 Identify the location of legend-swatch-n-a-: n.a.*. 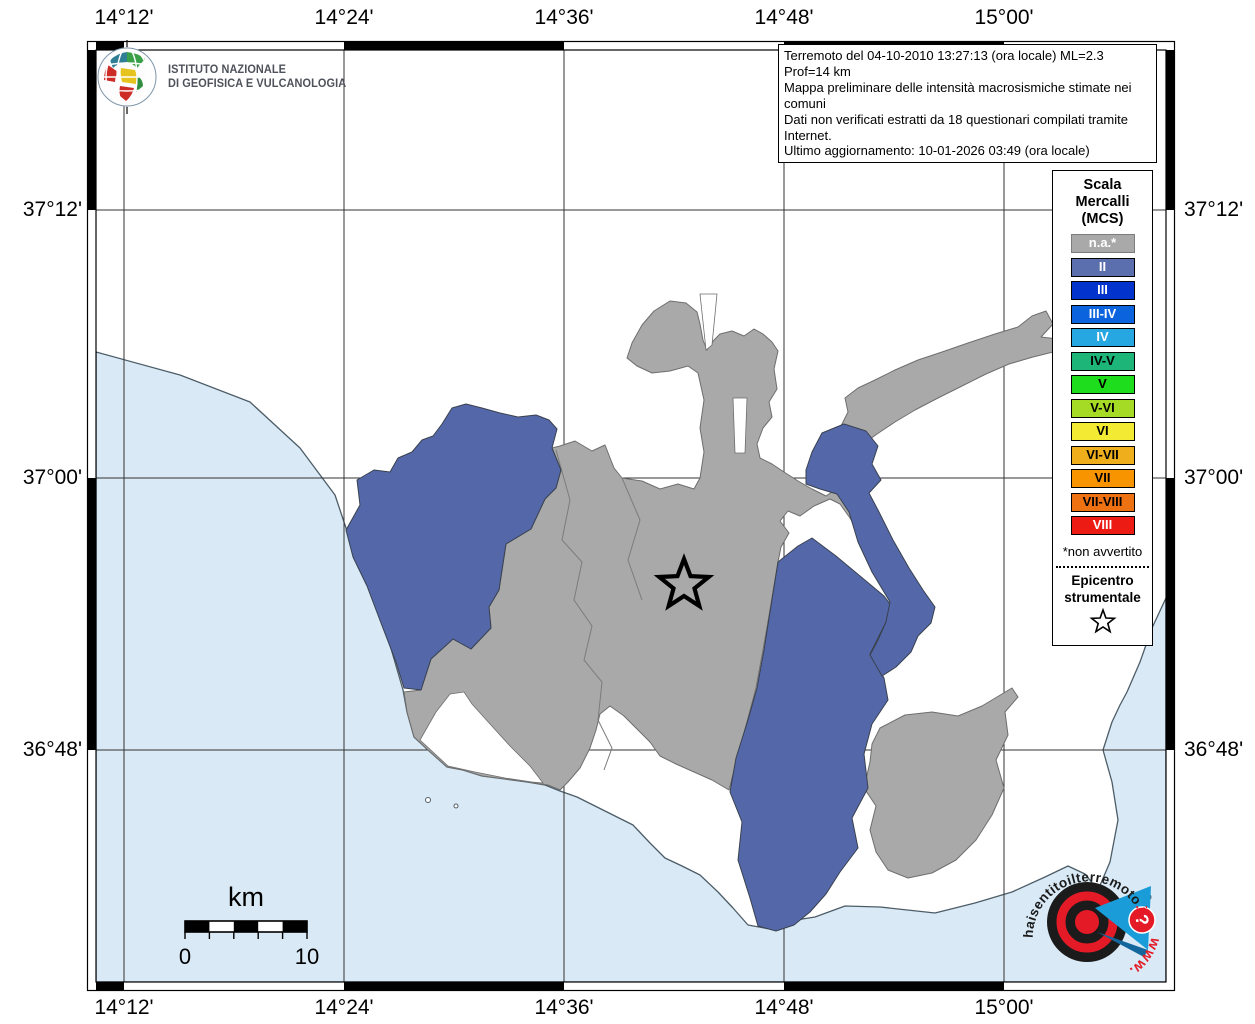
(1102, 243).